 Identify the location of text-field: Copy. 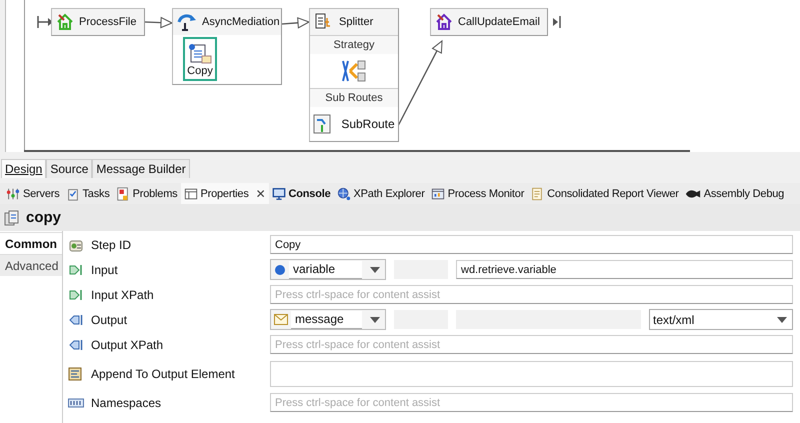
(531, 244).